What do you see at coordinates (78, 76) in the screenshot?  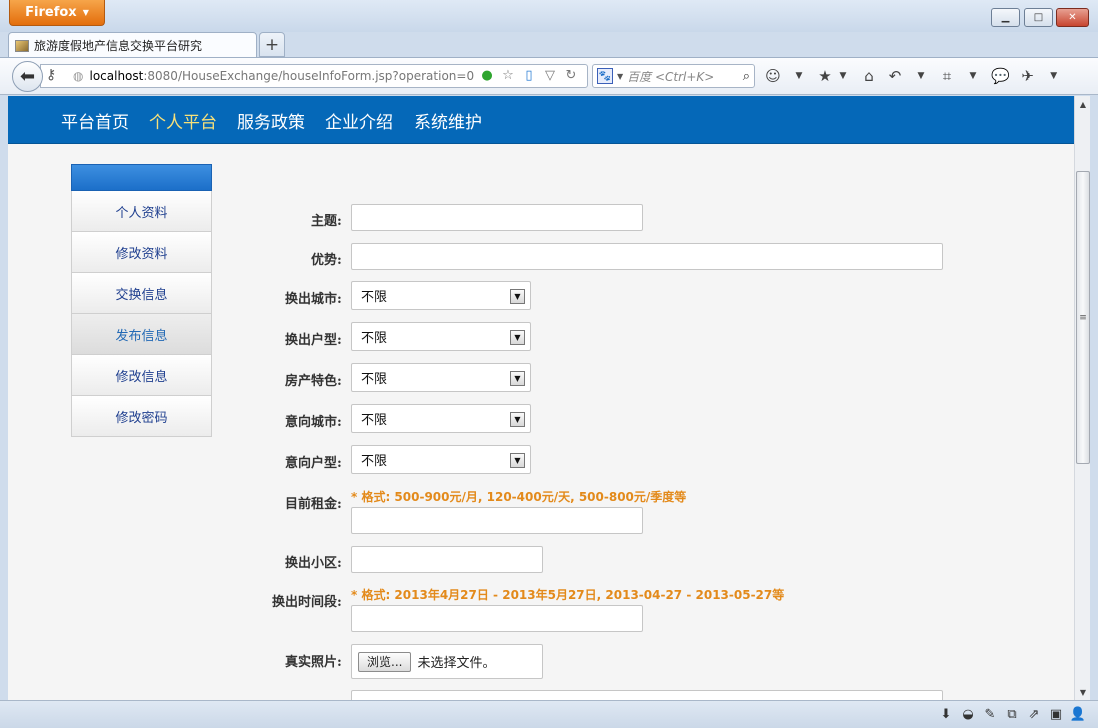 I see `globe-icon: ◍` at bounding box center [78, 76].